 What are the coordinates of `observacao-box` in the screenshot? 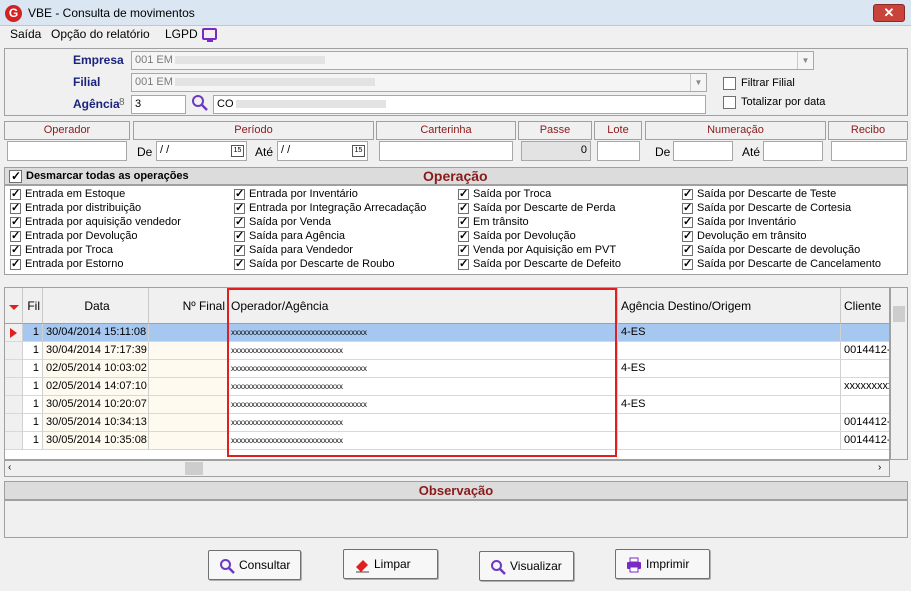 It's located at (456, 519).